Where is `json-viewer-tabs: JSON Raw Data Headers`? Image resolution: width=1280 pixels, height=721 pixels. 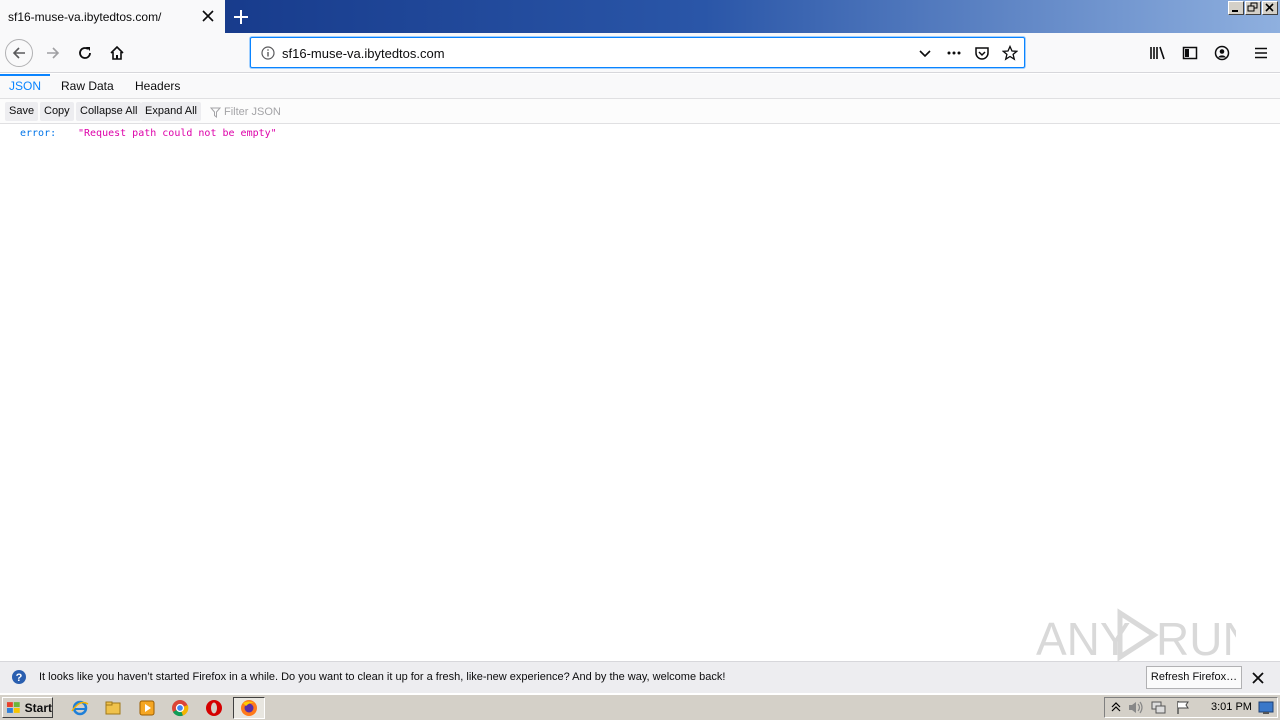
json-viewer-tabs: JSON Raw Data Headers is located at coordinates (640, 86).